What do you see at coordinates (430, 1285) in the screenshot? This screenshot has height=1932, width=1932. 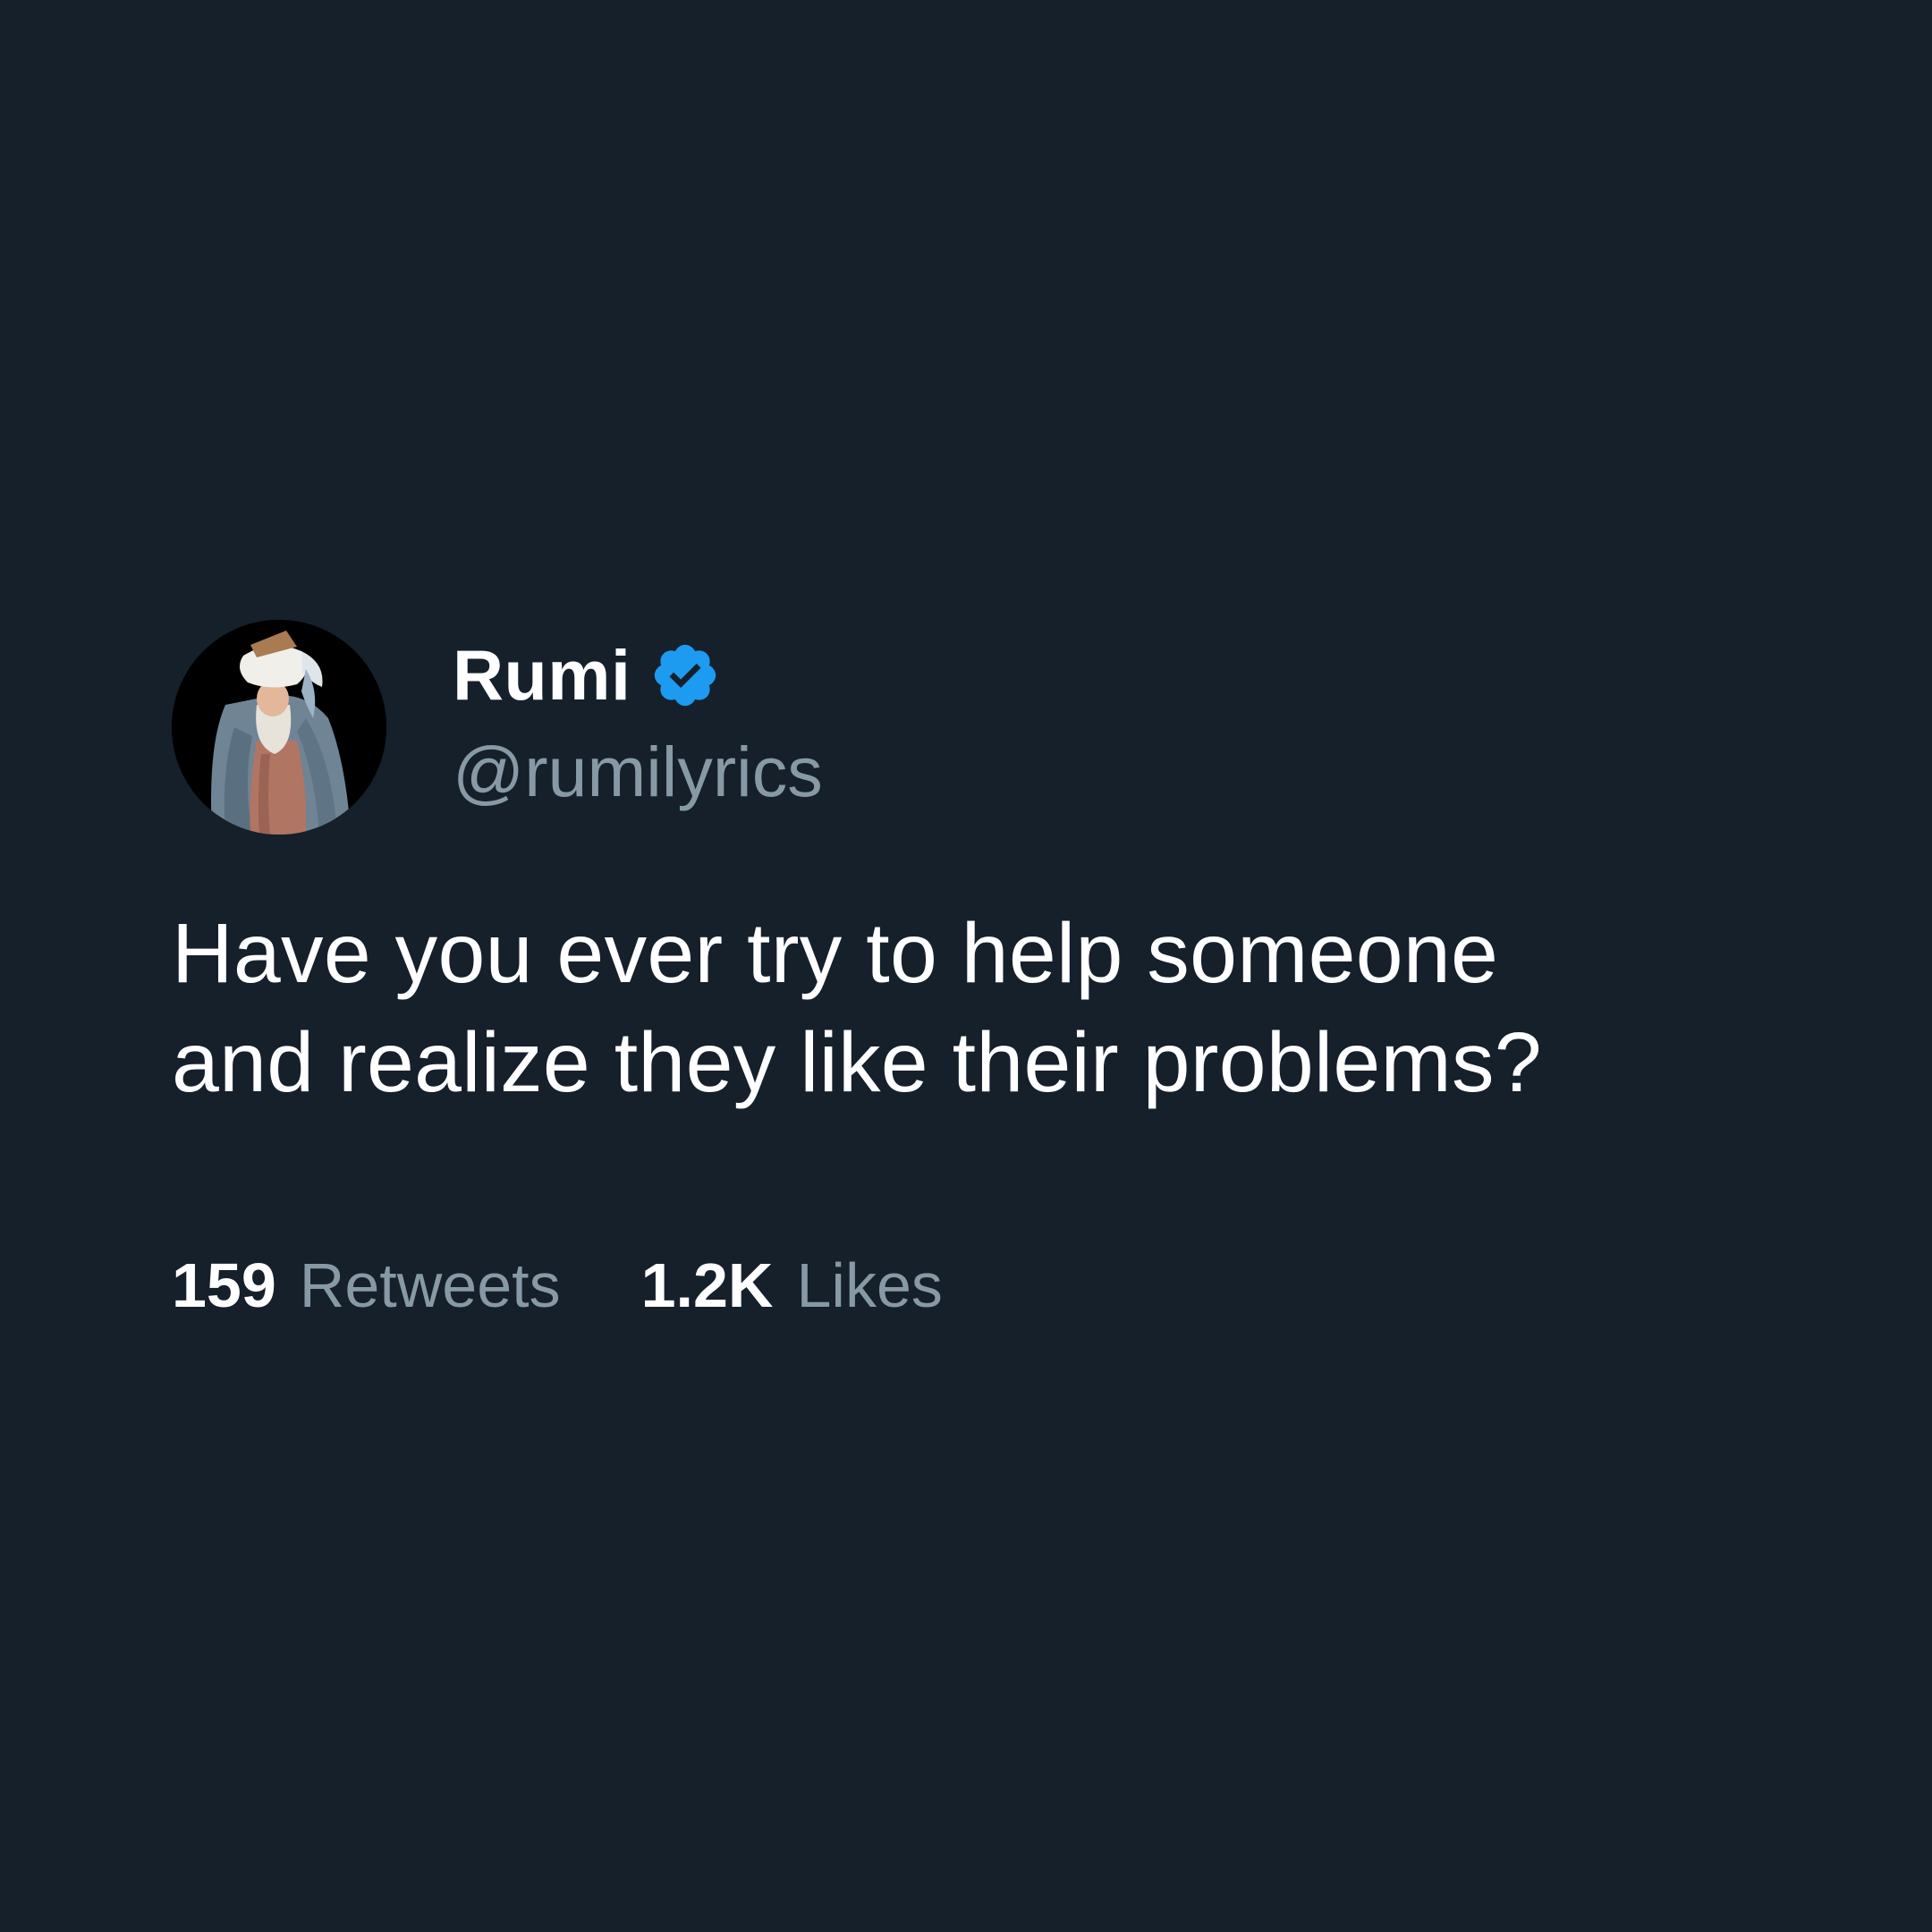 I see `retweets-label: Retweets` at bounding box center [430, 1285].